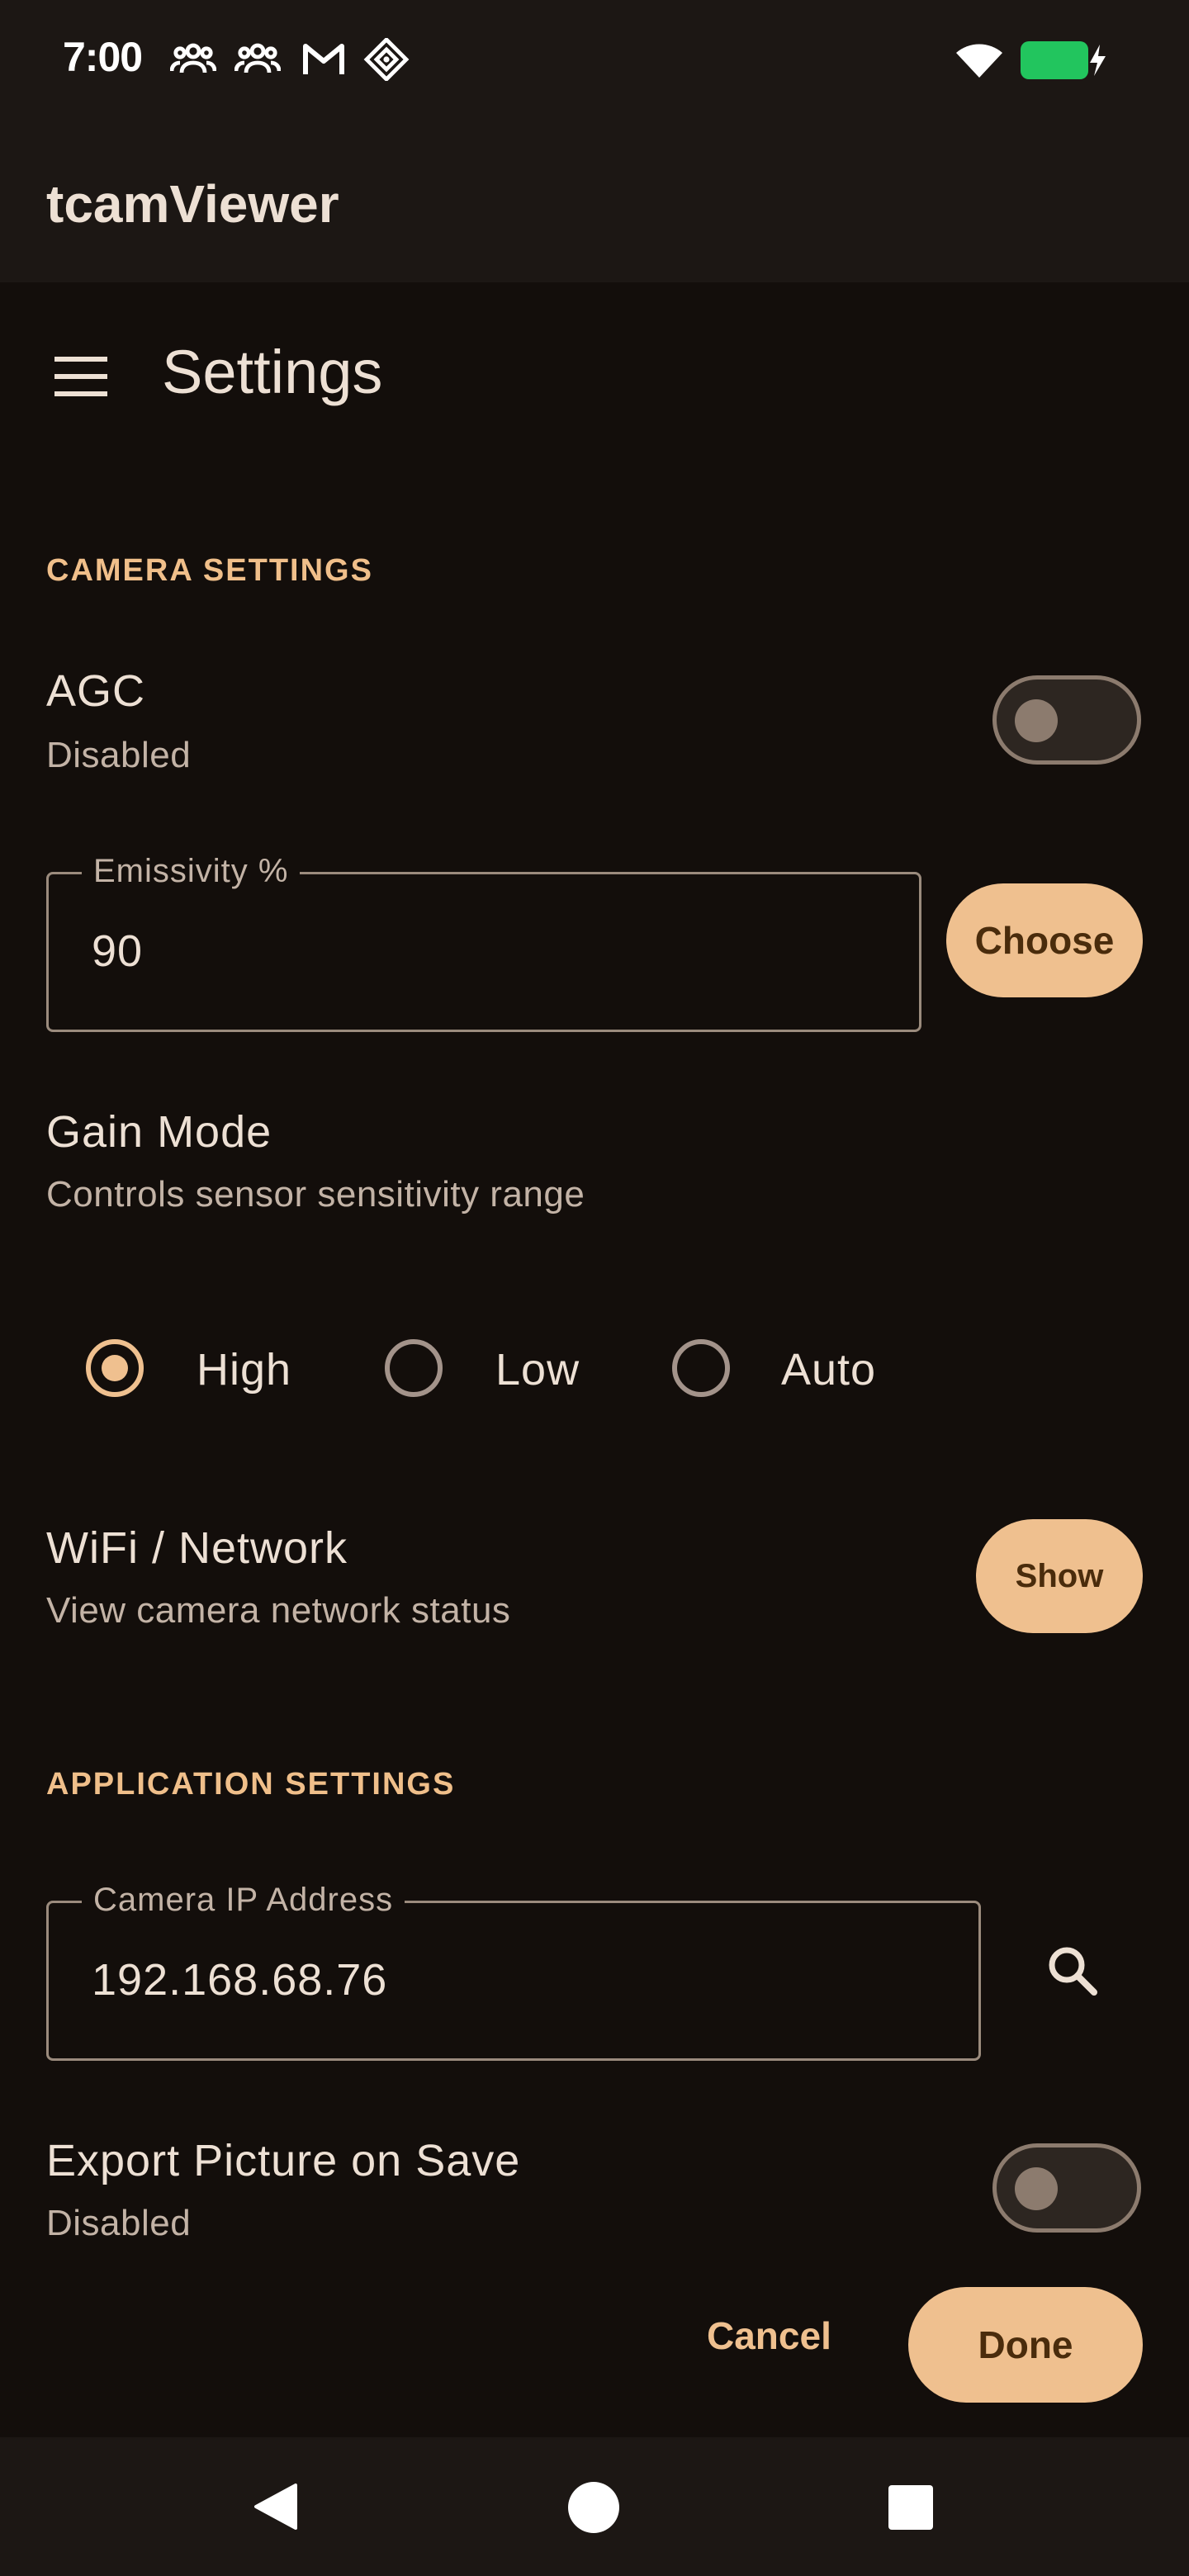 This screenshot has width=1189, height=2576. I want to click on radio-low-label: Low, so click(537, 1369).